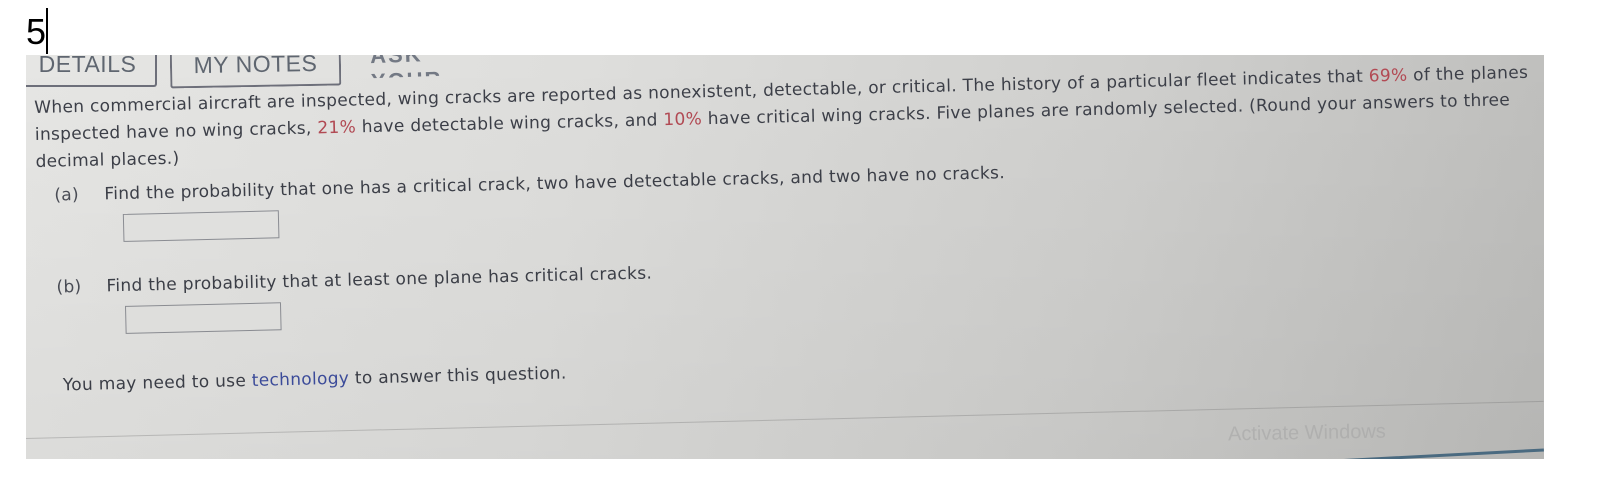 The height and width of the screenshot is (504, 1598). What do you see at coordinates (201, 226) in the screenshot?
I see `part-a-answer-input` at bounding box center [201, 226].